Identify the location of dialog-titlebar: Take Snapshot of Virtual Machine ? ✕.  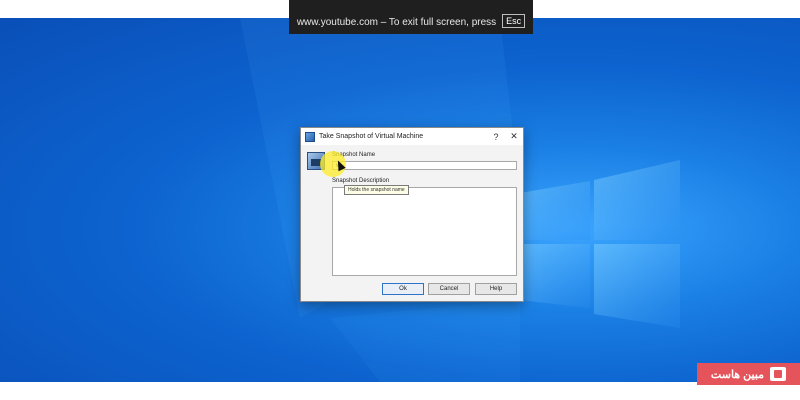
(412, 136).